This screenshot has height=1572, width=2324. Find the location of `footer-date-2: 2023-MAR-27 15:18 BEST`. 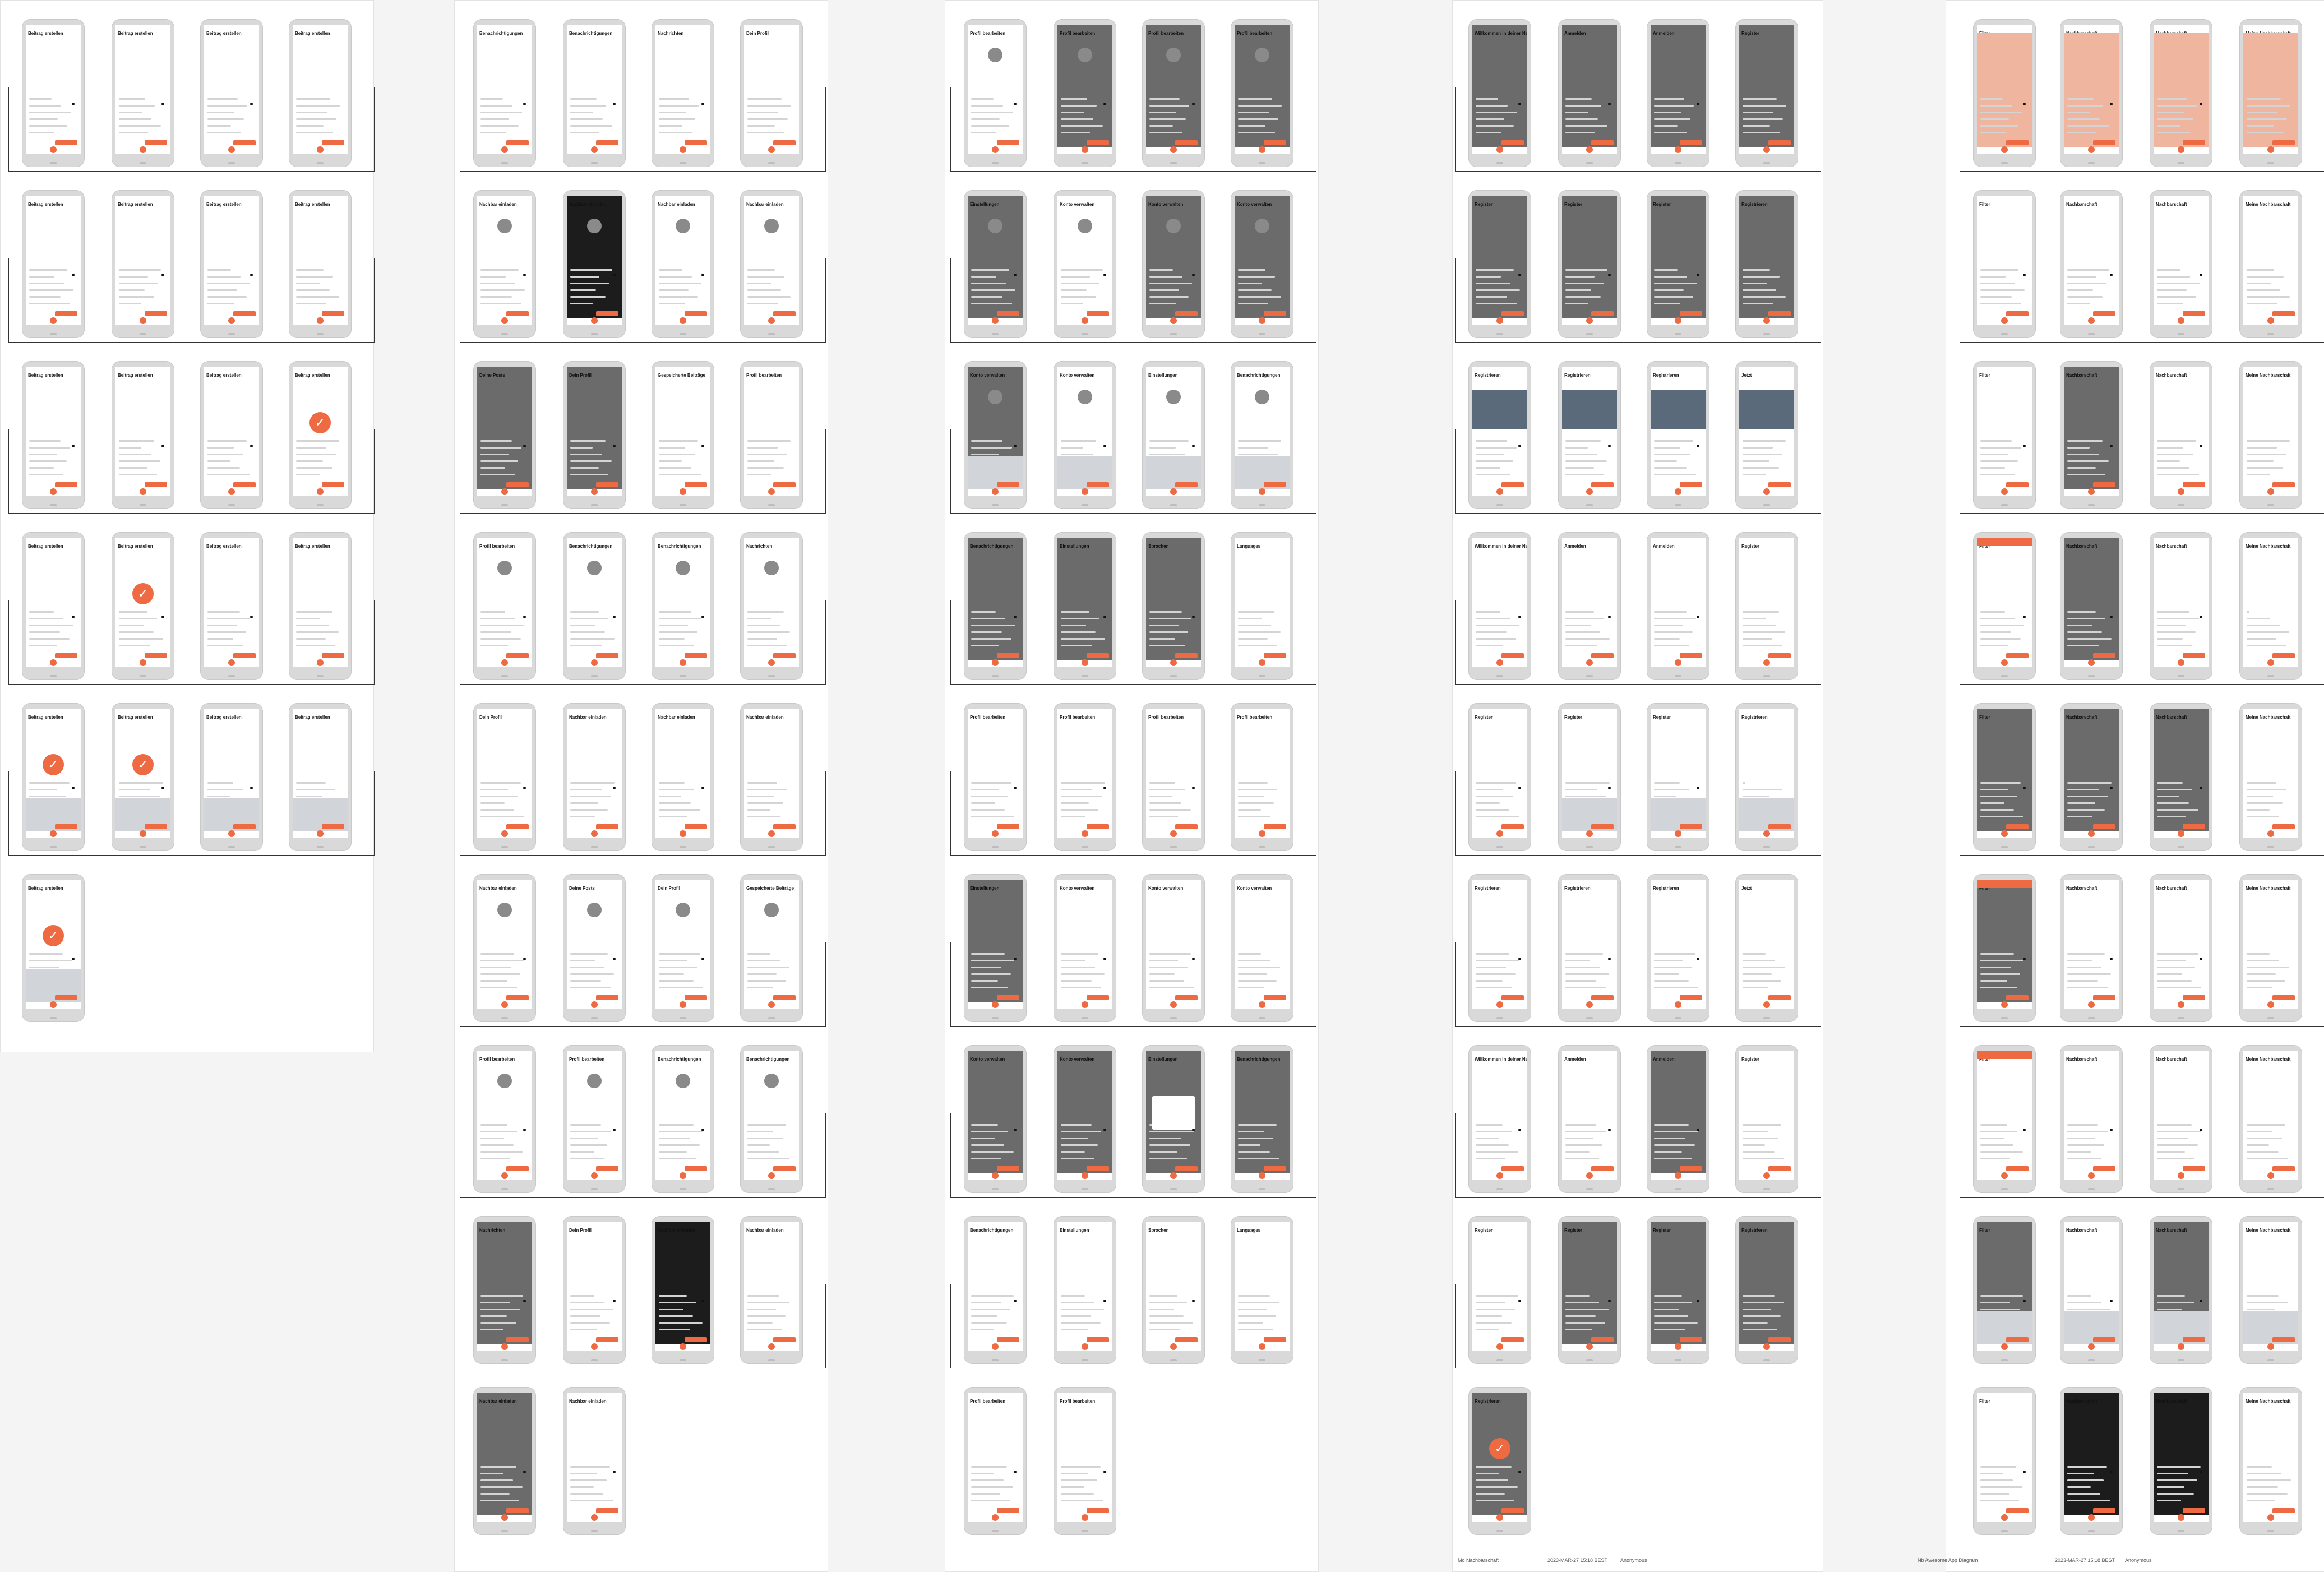

footer-date-2: 2023-MAR-27 15:18 BEST is located at coordinates (2085, 1560).